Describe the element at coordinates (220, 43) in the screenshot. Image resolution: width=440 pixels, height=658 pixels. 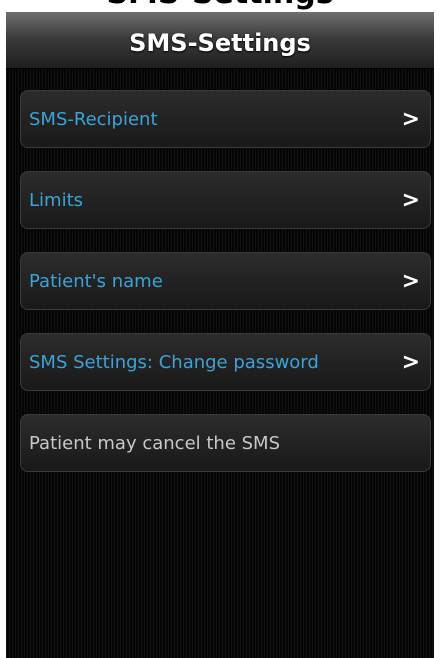
I see `page-title: SMS-Settings` at that location.